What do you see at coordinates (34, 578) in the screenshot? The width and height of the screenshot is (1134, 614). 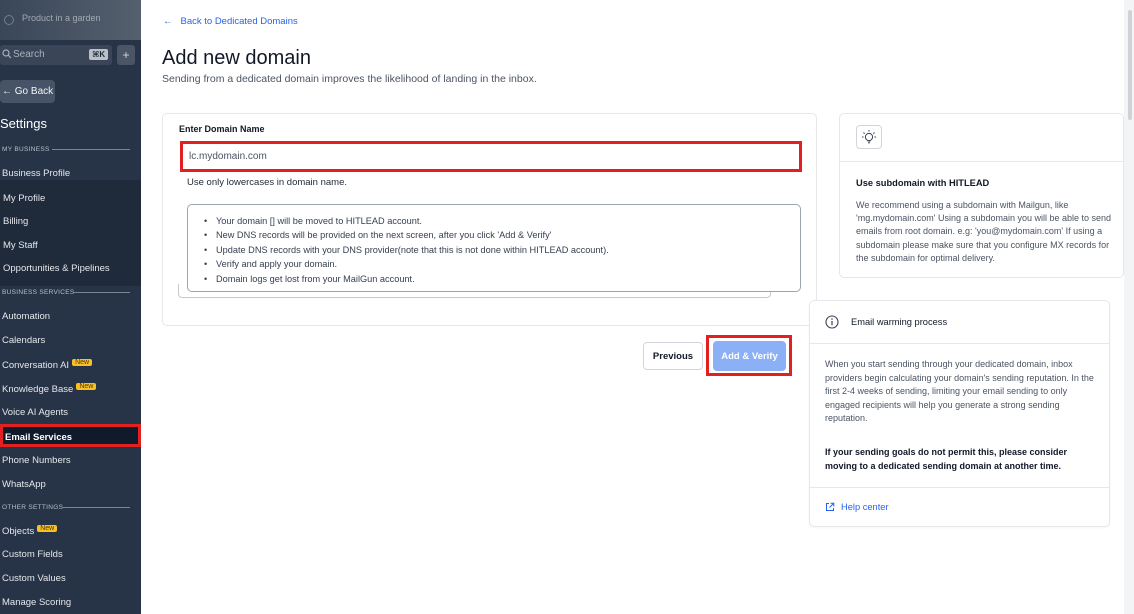 I see `sidebar-item-custom-values: Custom Values` at bounding box center [34, 578].